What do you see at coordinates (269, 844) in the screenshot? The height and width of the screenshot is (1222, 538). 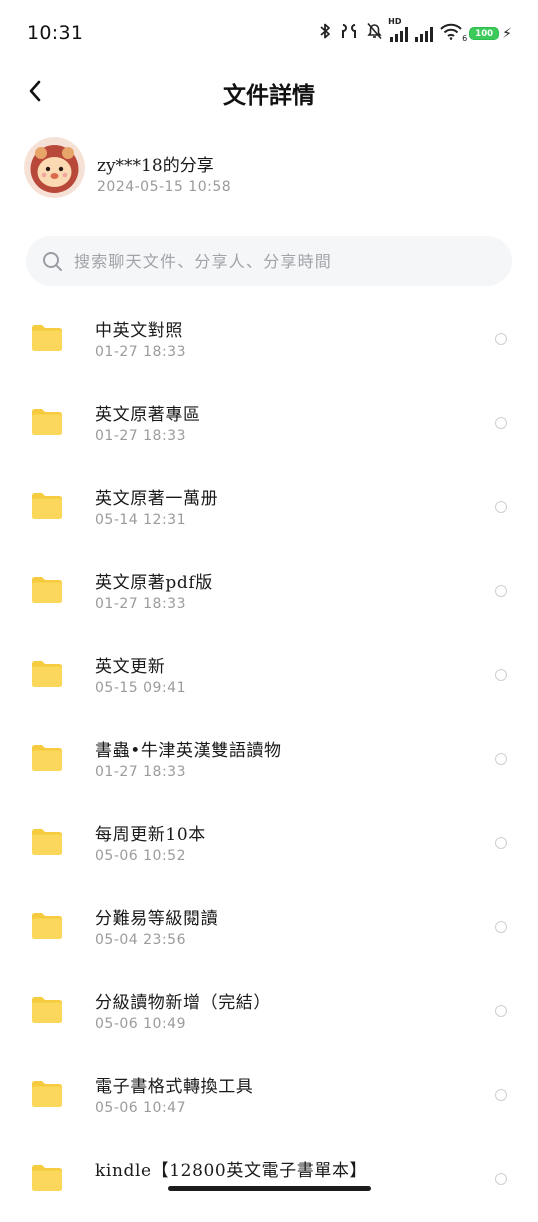 I see `file-list-item: 每周更新10本 05-06 10:52` at bounding box center [269, 844].